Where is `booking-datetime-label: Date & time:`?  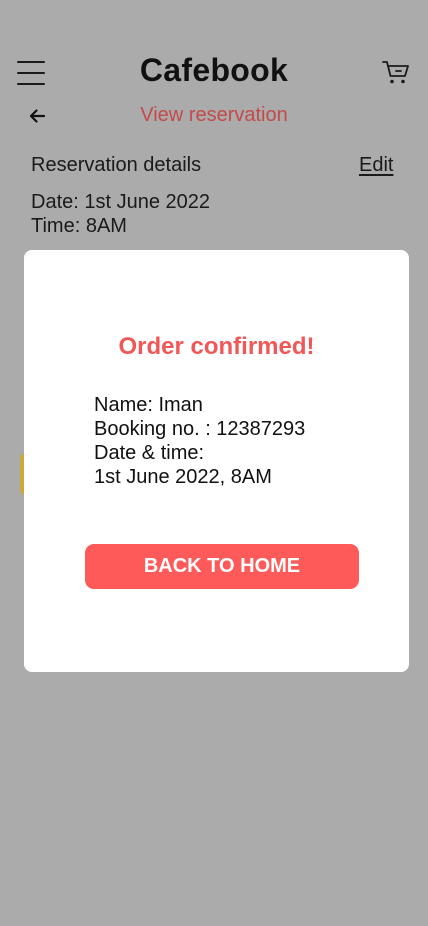
booking-datetime-label: Date & time: is located at coordinates (149, 453).